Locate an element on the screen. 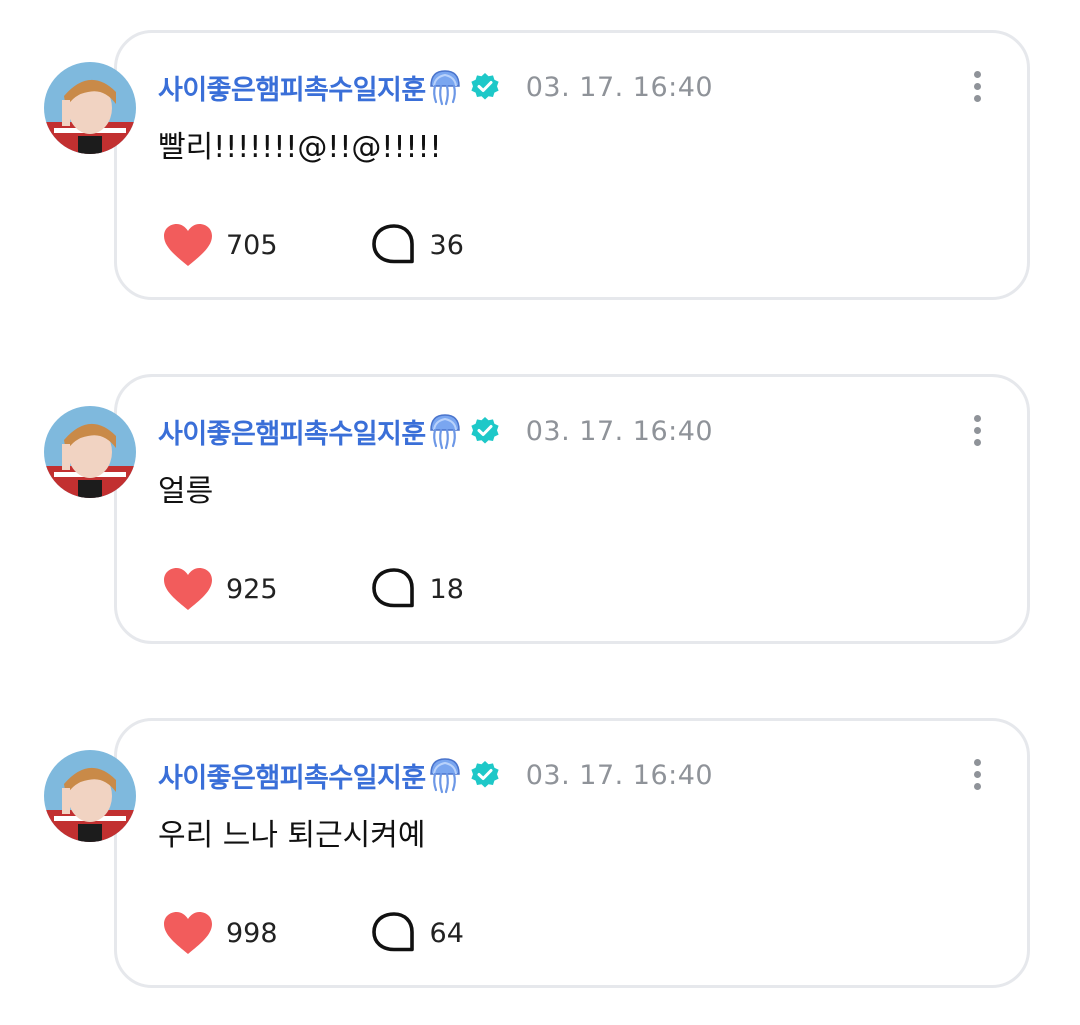 Image resolution: width=1080 pixels, height=1025 pixels. reply-button: 18 is located at coordinates (408, 589).